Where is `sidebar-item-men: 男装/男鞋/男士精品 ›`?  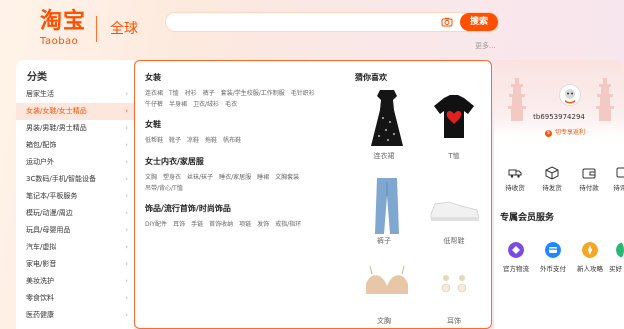 sidebar-item-men: 男装/男鞋/男士精品 › is located at coordinates (75, 128).